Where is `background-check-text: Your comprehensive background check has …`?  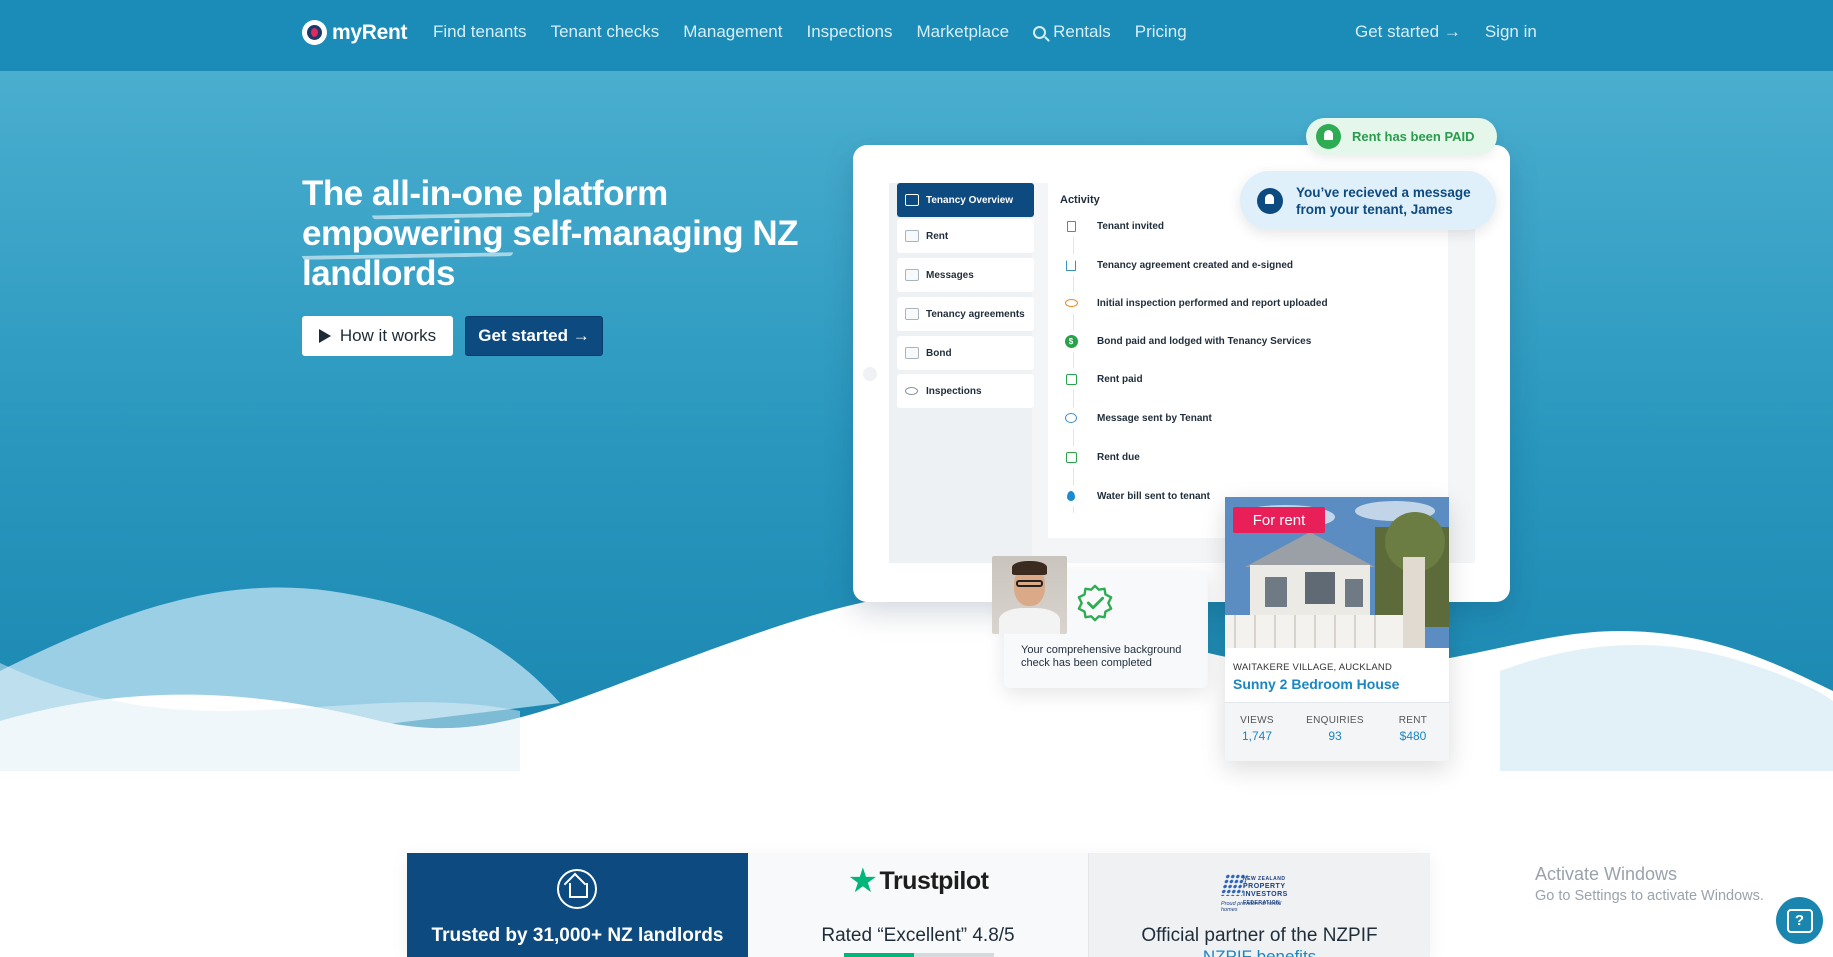 background-check-text: Your comprehensive background check has … is located at coordinates (1101, 656).